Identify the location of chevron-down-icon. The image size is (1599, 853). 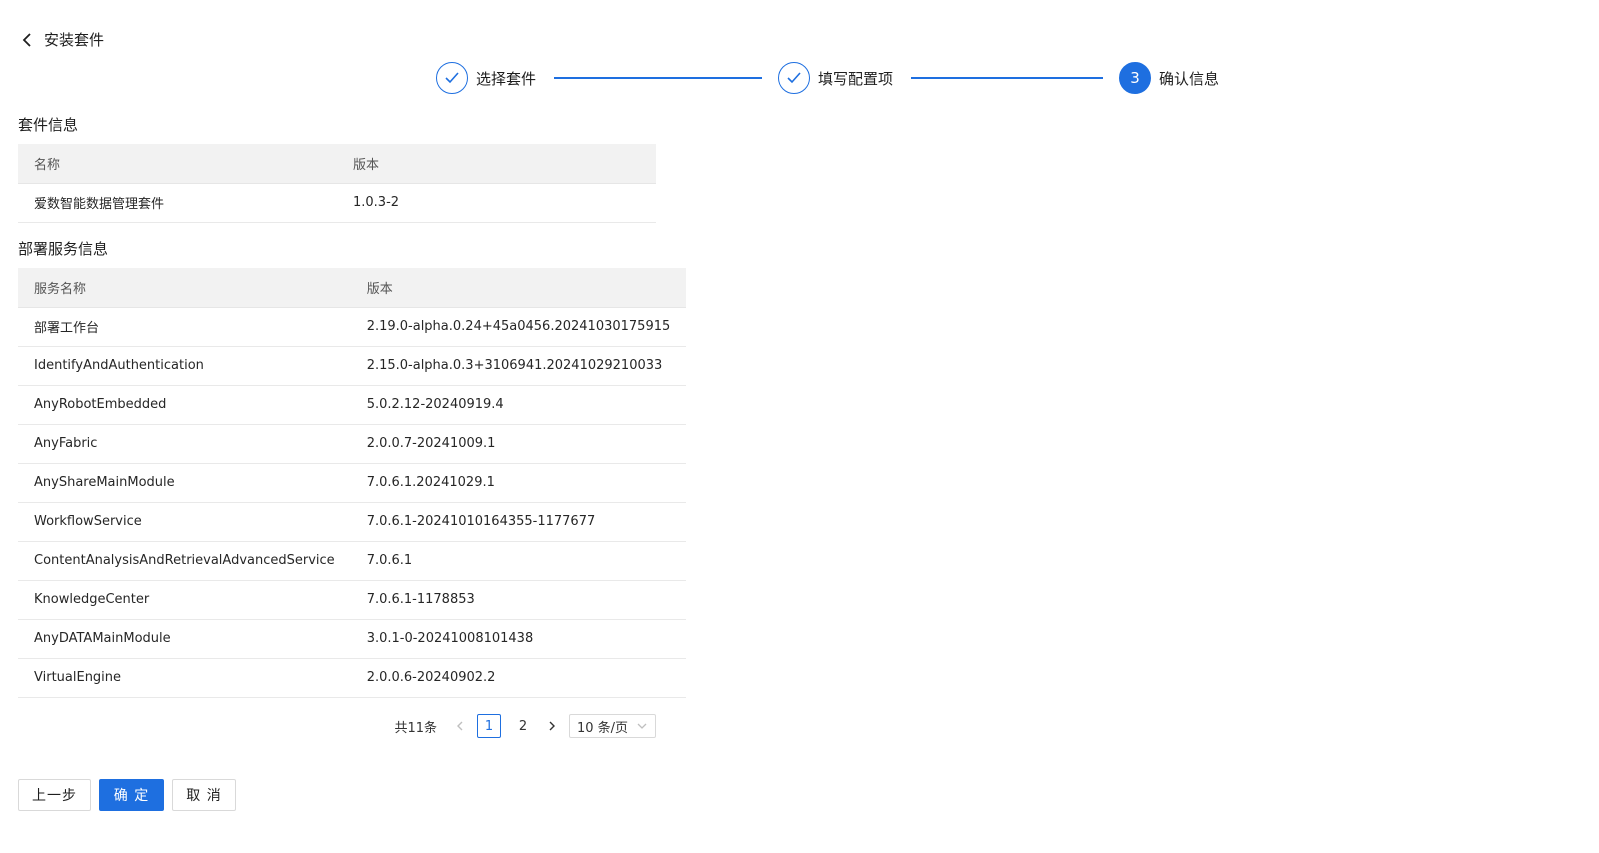
(642, 726).